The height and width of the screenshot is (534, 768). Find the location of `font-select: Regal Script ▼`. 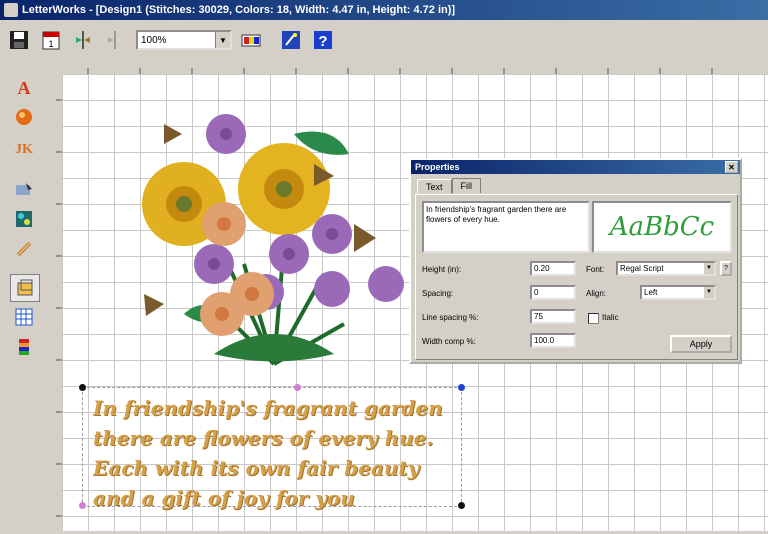

font-select: Regal Script ▼ is located at coordinates (666, 268).